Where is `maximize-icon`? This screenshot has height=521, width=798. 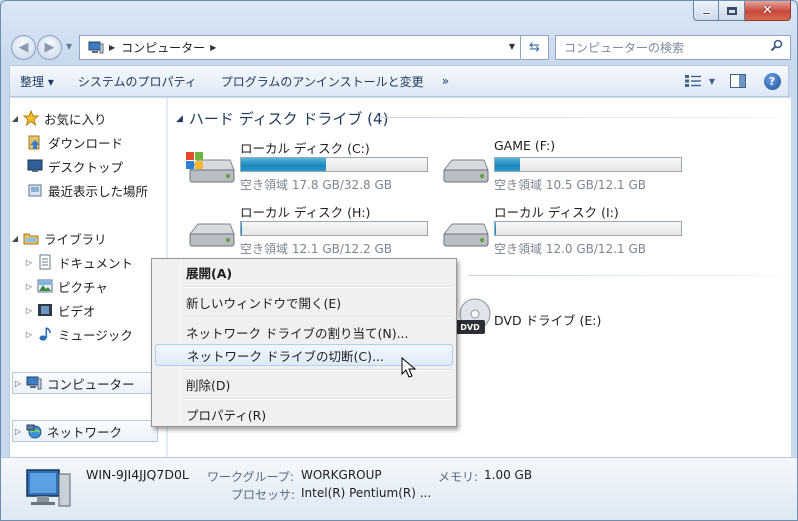 maximize-icon is located at coordinates (731, 10).